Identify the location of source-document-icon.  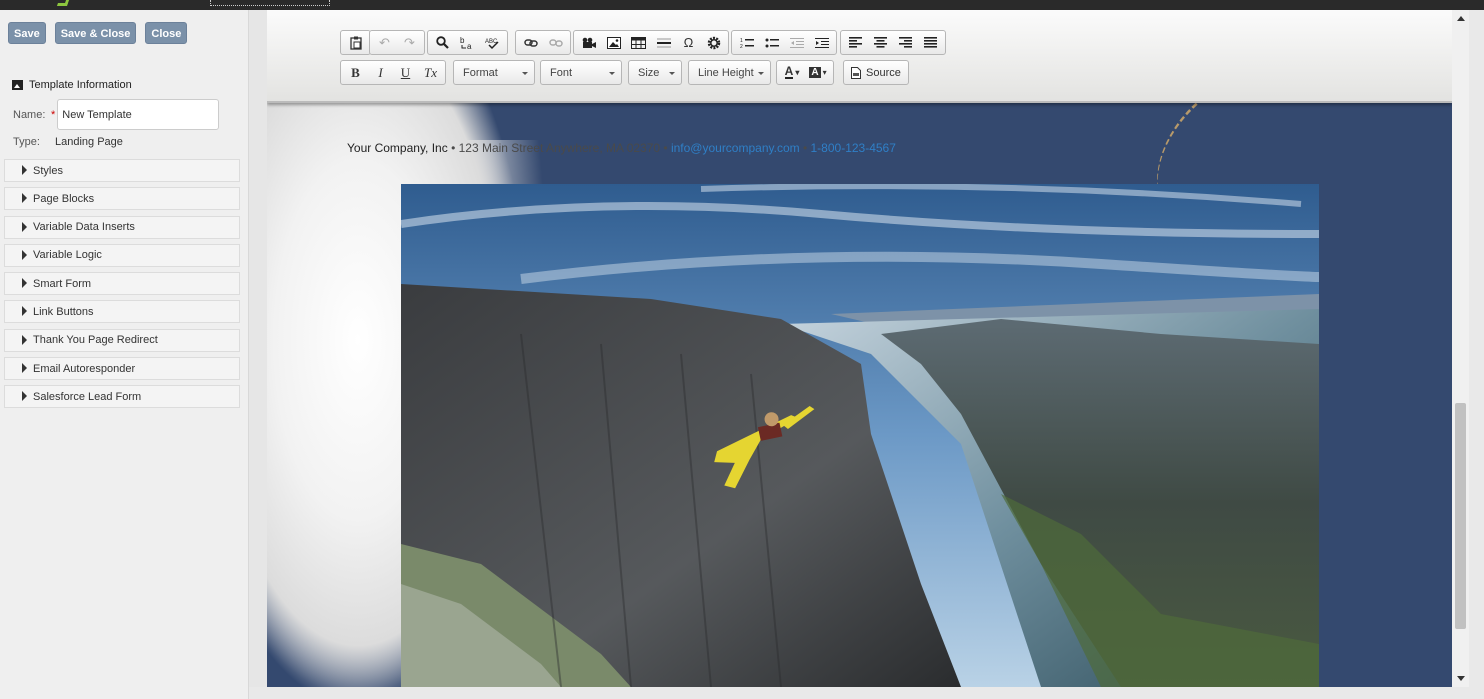
(856, 72).